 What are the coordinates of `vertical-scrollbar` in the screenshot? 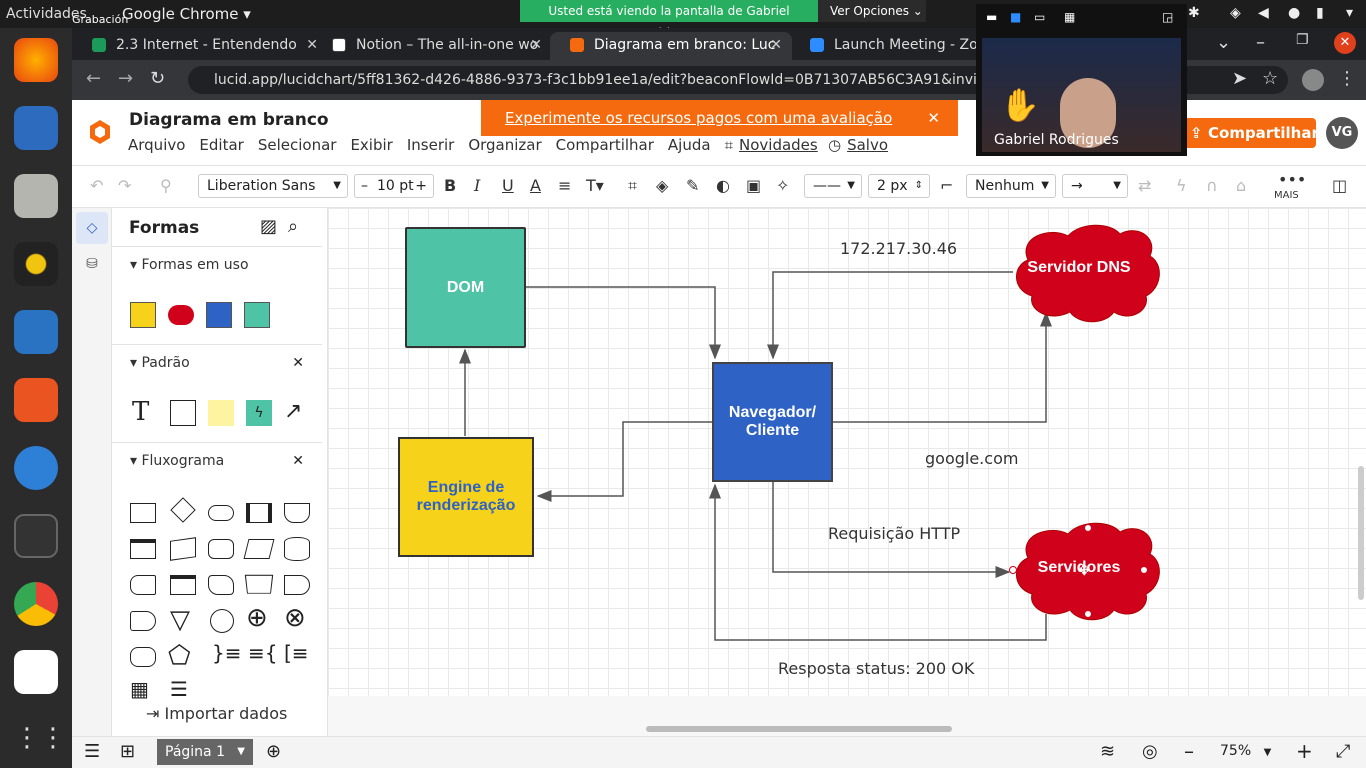 It's located at (1361, 533).